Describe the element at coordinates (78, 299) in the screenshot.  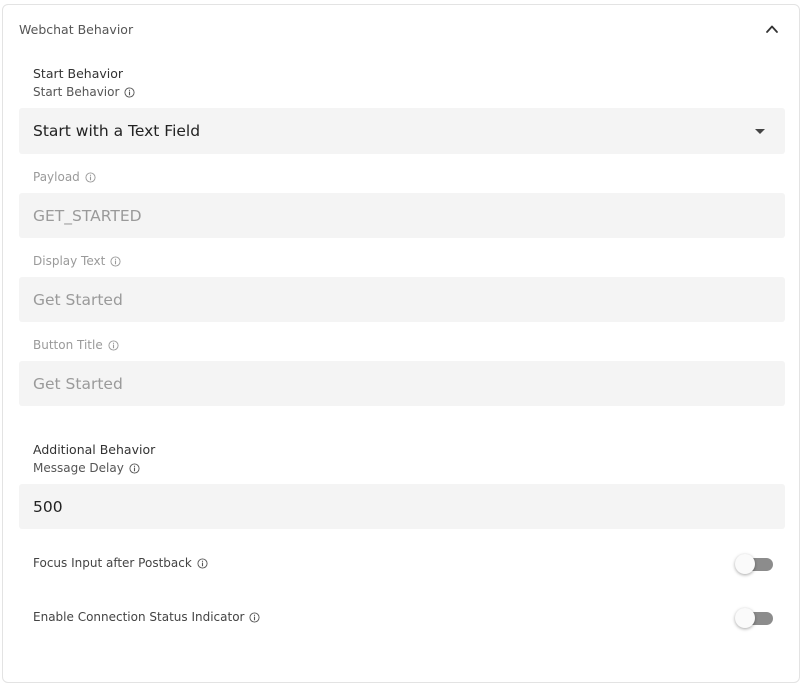
I see `display-text-value: Get Started` at that location.